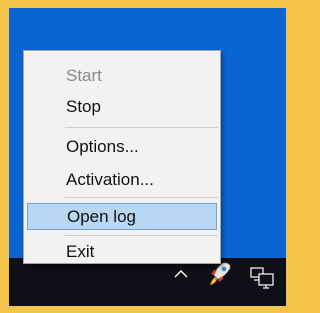  I want to click on menu-item-open-log: Open log, so click(122, 216).